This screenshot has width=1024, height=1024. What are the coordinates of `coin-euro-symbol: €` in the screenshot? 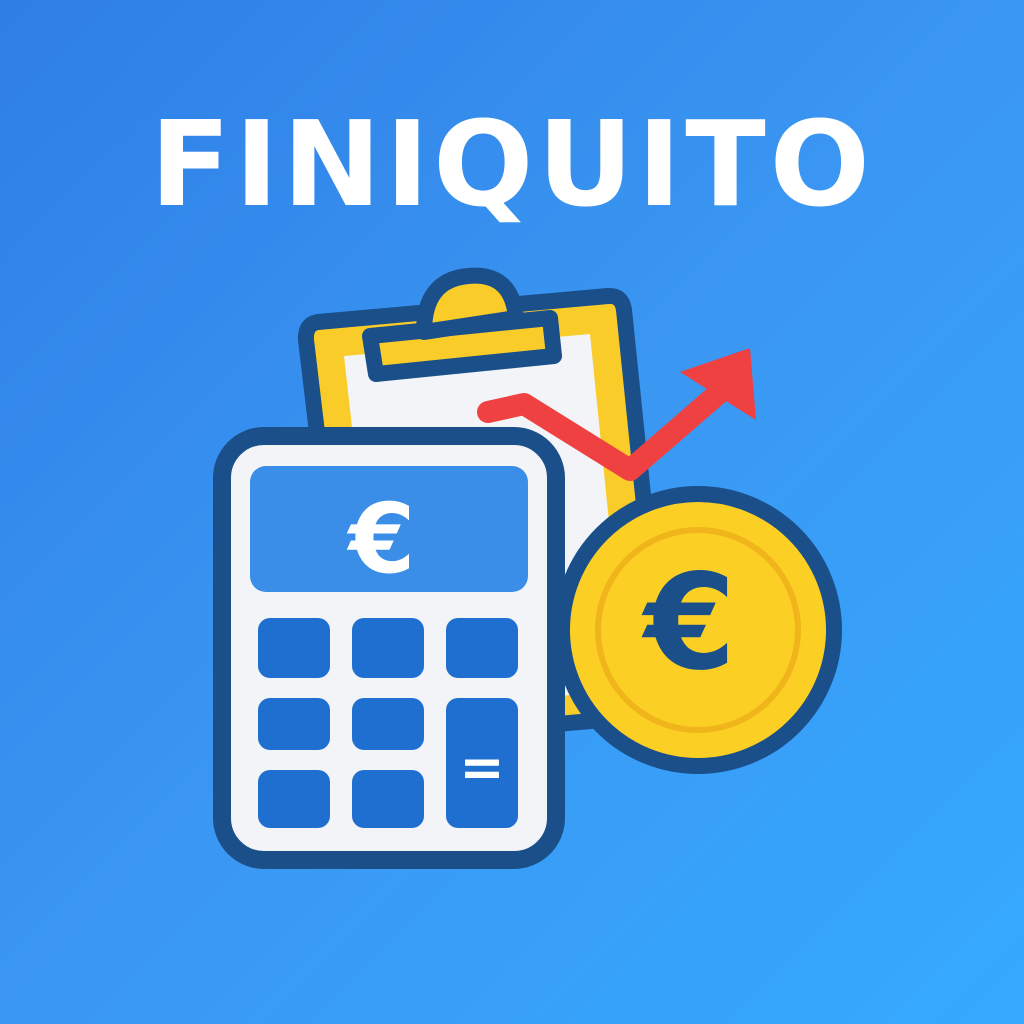 It's located at (688, 623).